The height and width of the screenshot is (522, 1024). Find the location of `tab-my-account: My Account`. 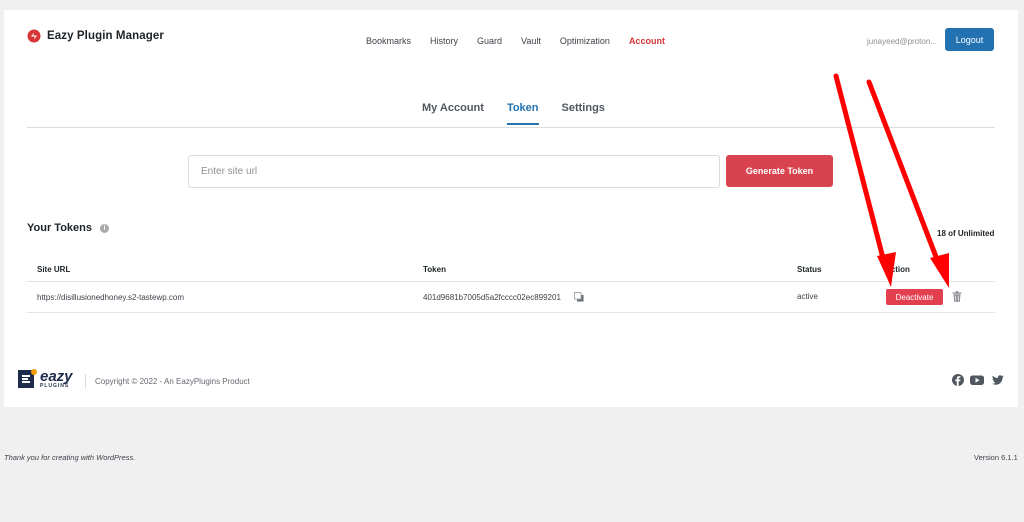

tab-my-account: My Account is located at coordinates (453, 113).